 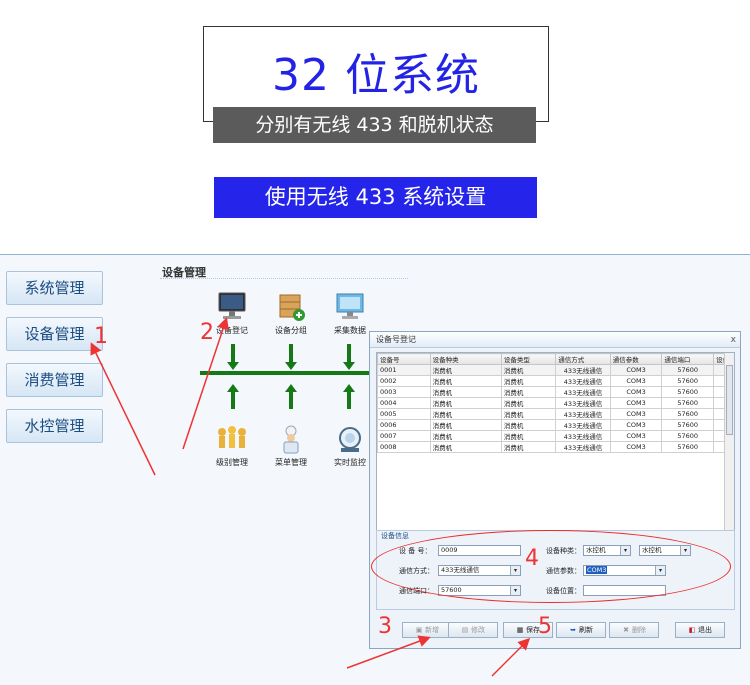 I want to click on annotation-number-1: 1, so click(x=101, y=336).